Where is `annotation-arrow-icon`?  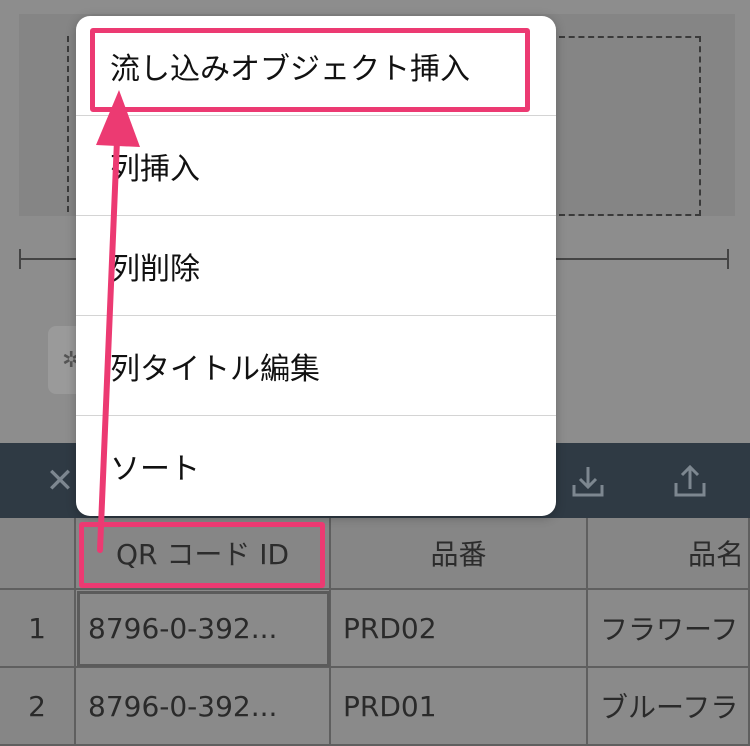
annotation-arrow-icon is located at coordinates (118, 321).